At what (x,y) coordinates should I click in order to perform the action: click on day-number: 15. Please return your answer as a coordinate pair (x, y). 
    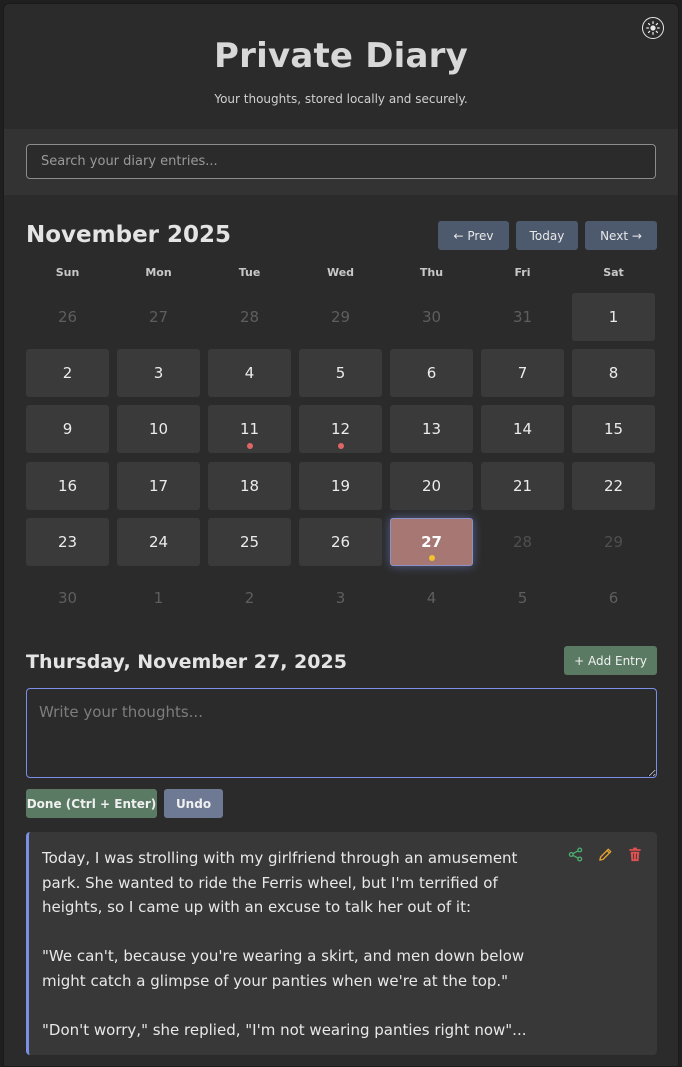
    Looking at the image, I should click on (613, 429).